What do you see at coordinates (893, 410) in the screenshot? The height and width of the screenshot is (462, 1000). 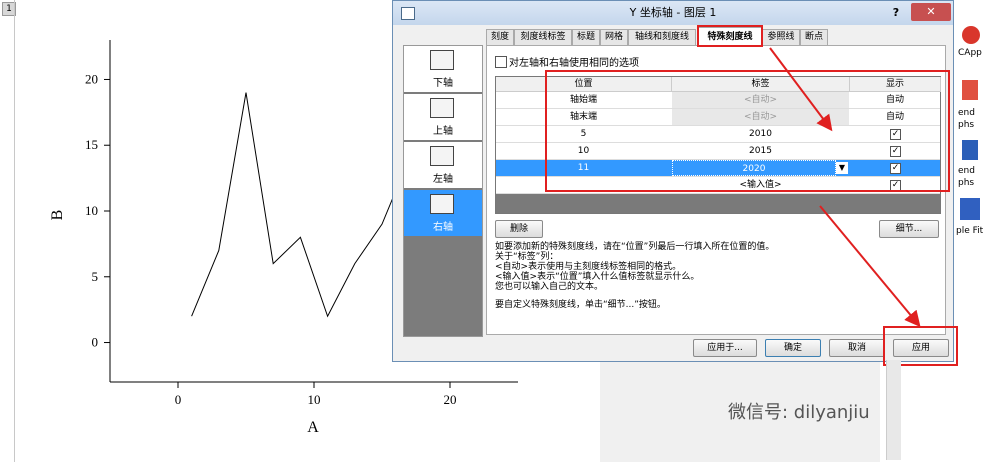 I see `side-toolbar` at bounding box center [893, 410].